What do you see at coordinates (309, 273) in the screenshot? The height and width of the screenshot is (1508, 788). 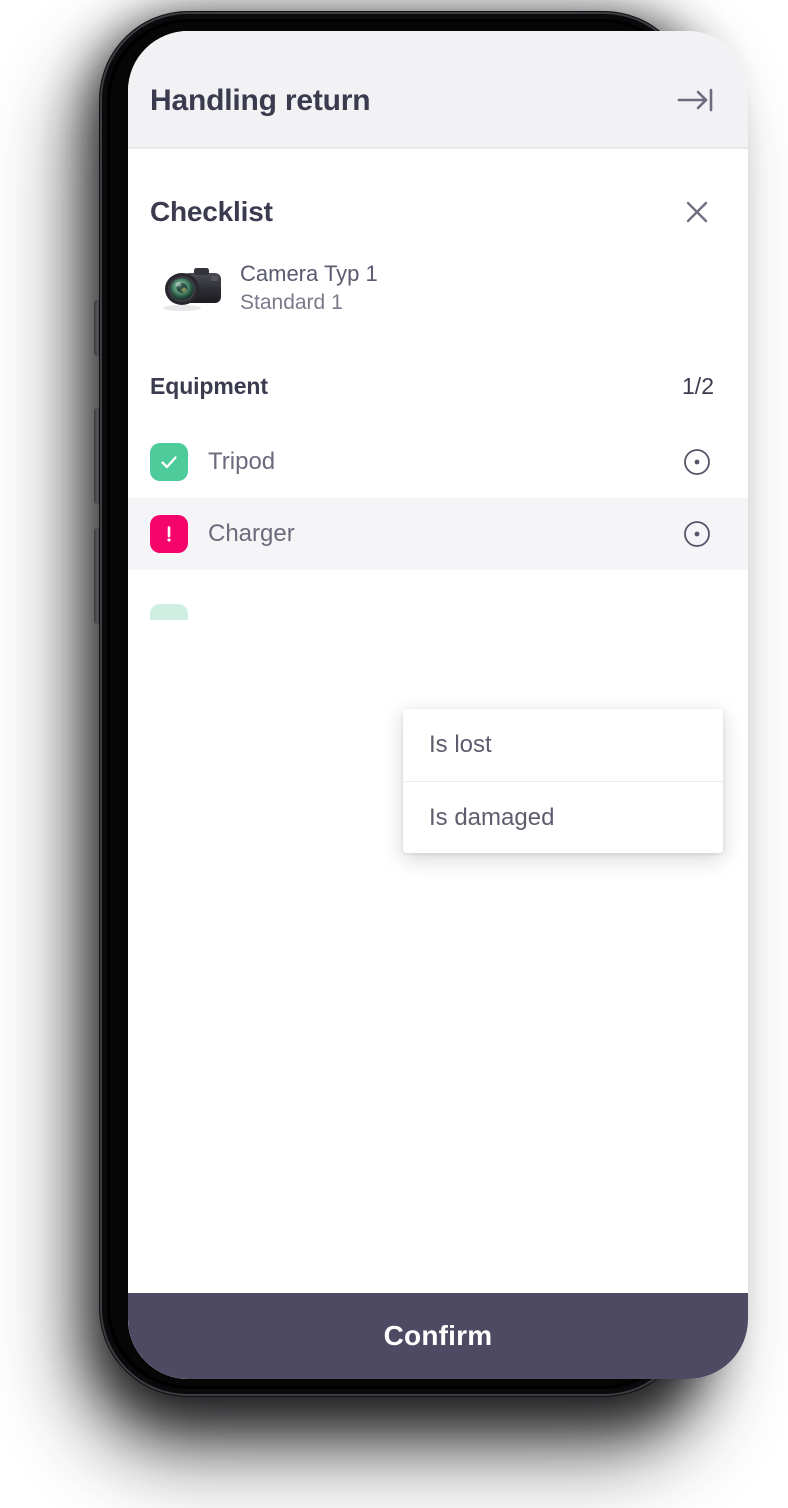 I see `product-name: Camera Typ 1` at bounding box center [309, 273].